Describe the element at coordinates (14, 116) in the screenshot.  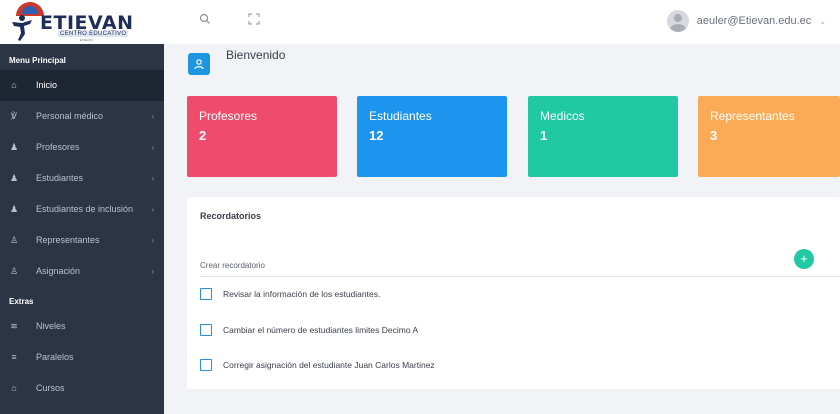
I see `stethoscope-icon: ℣` at that location.